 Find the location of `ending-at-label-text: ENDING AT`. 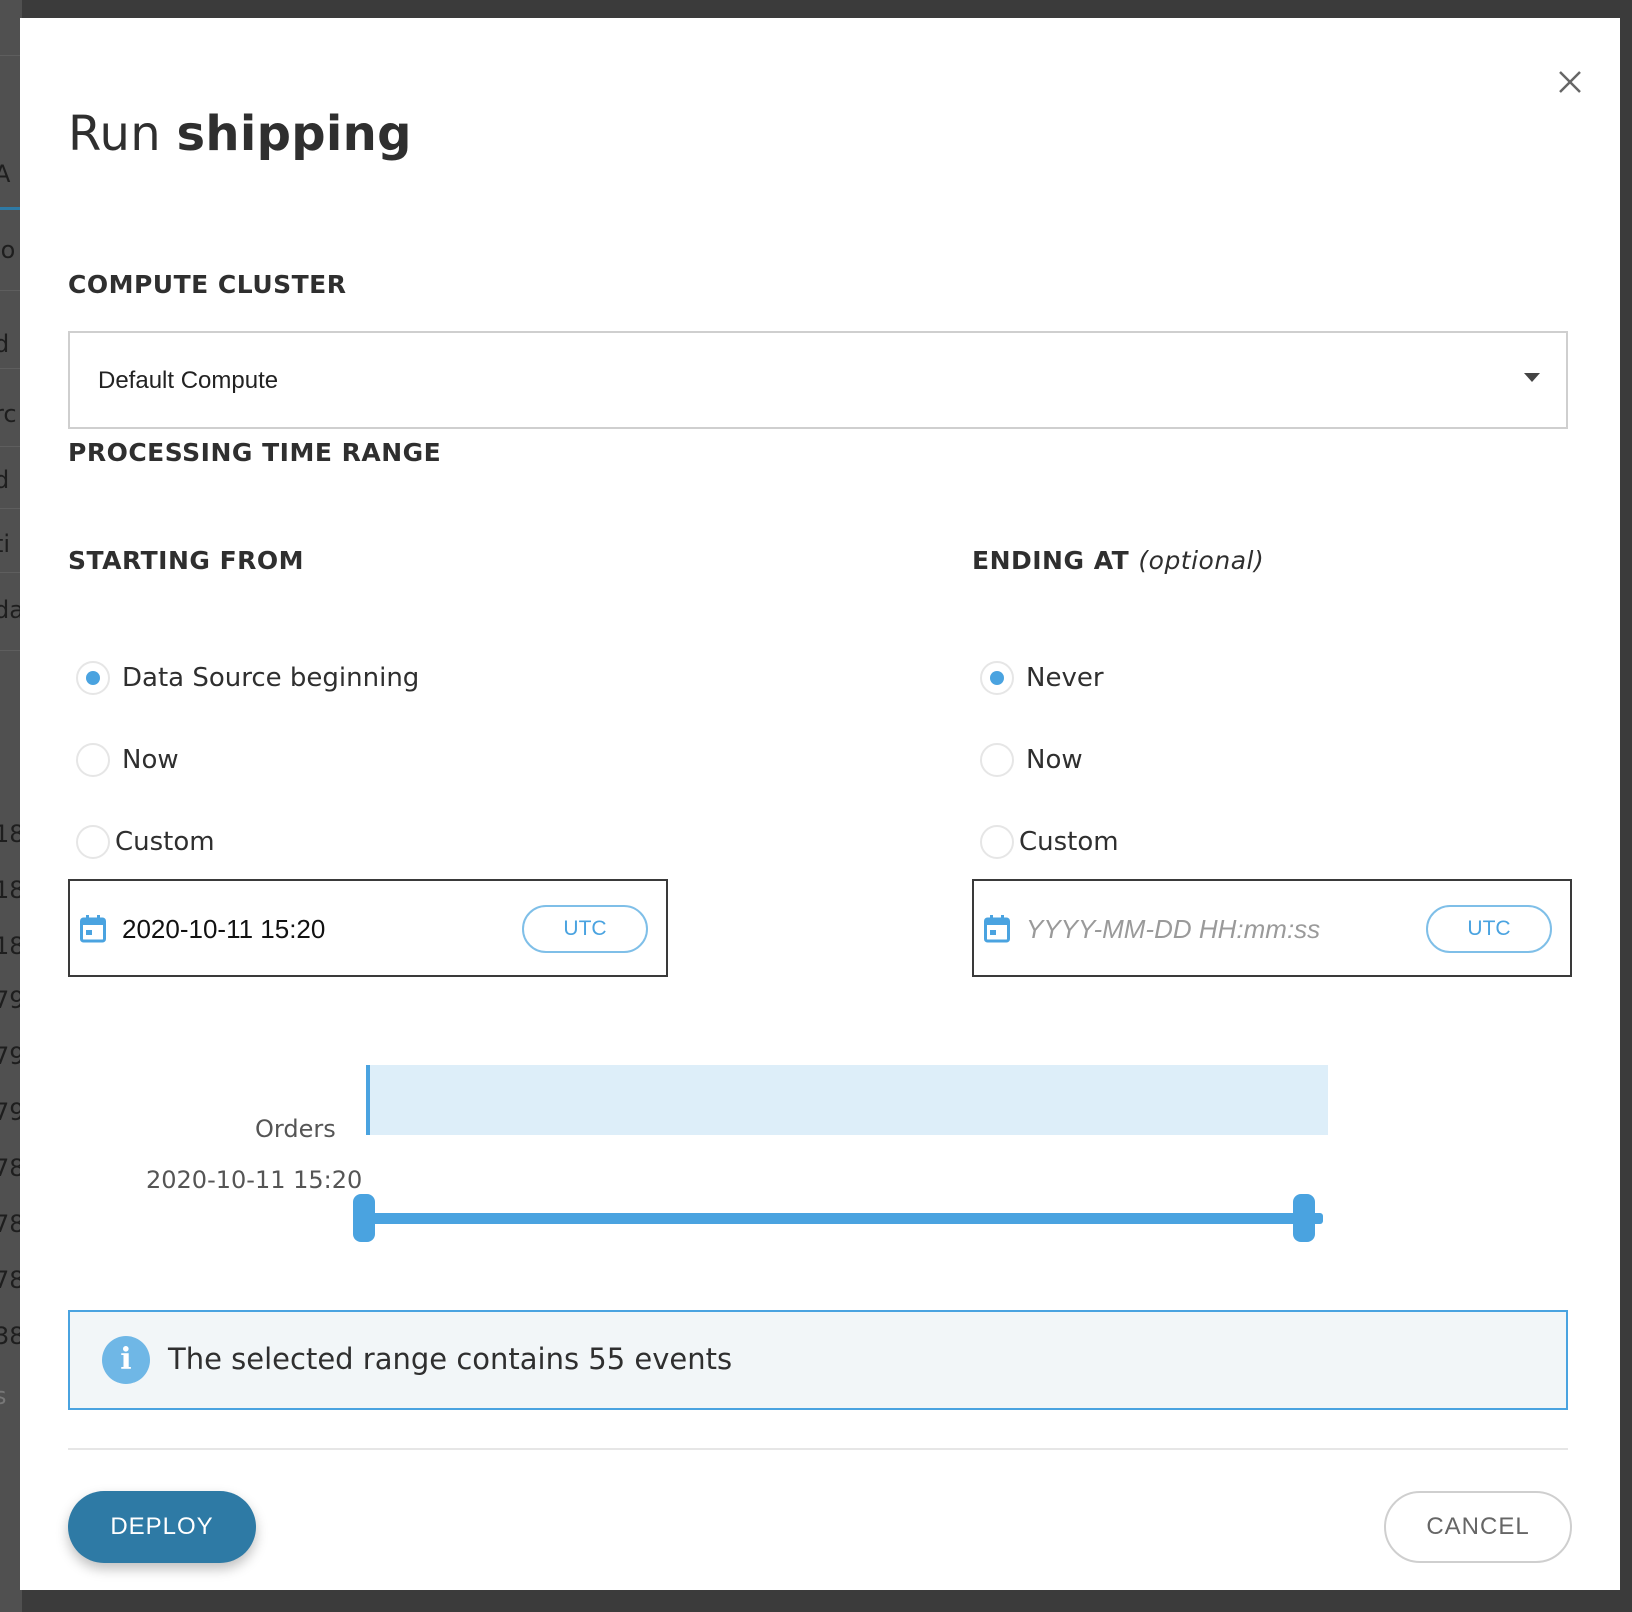

ending-at-label-text: ENDING AT is located at coordinates (1051, 560).